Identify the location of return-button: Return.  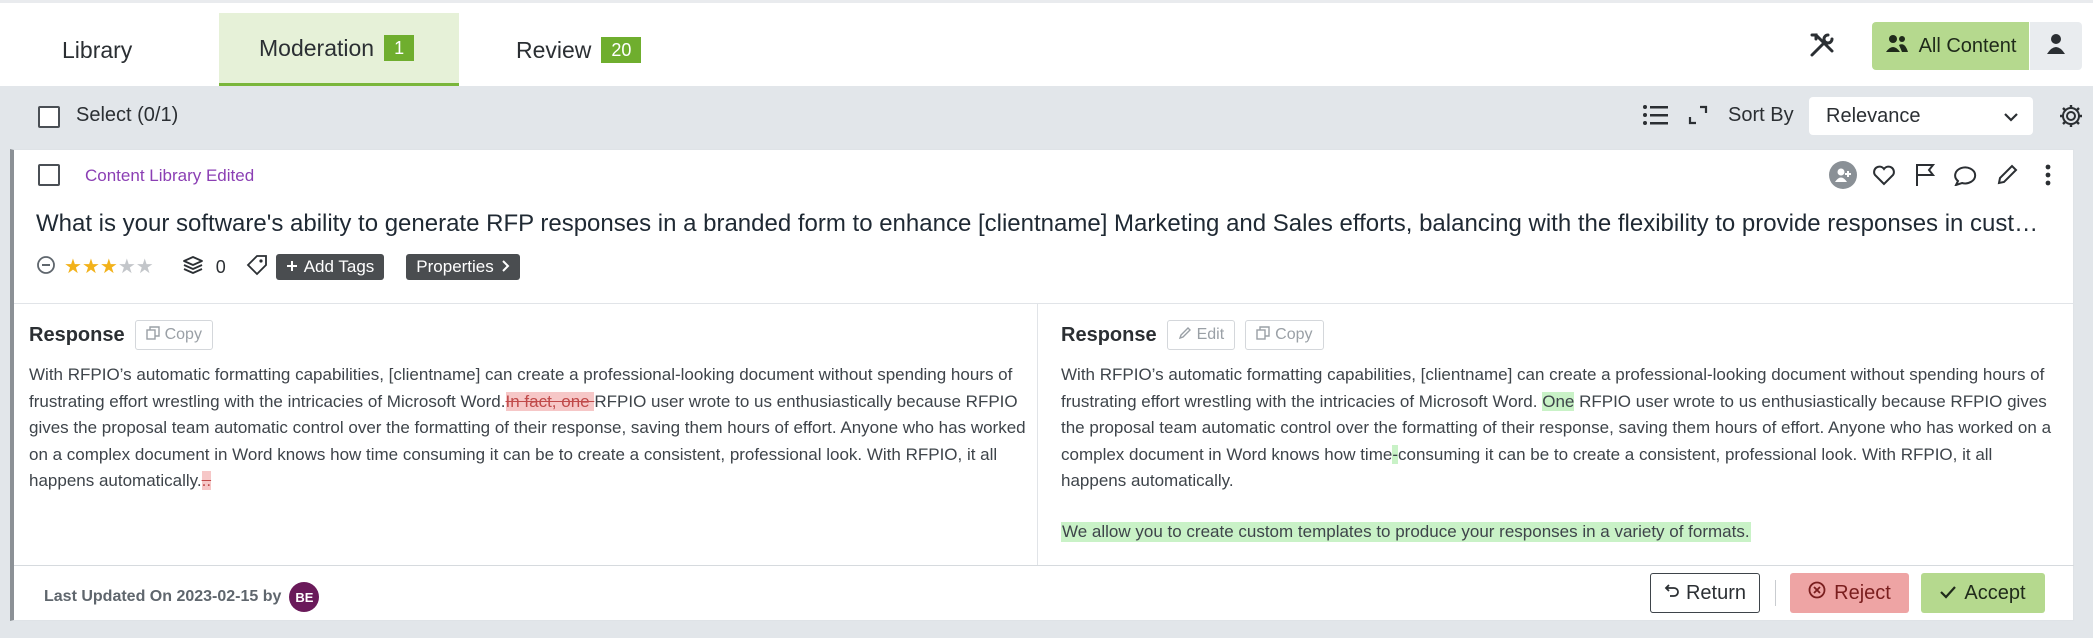
(1705, 593).